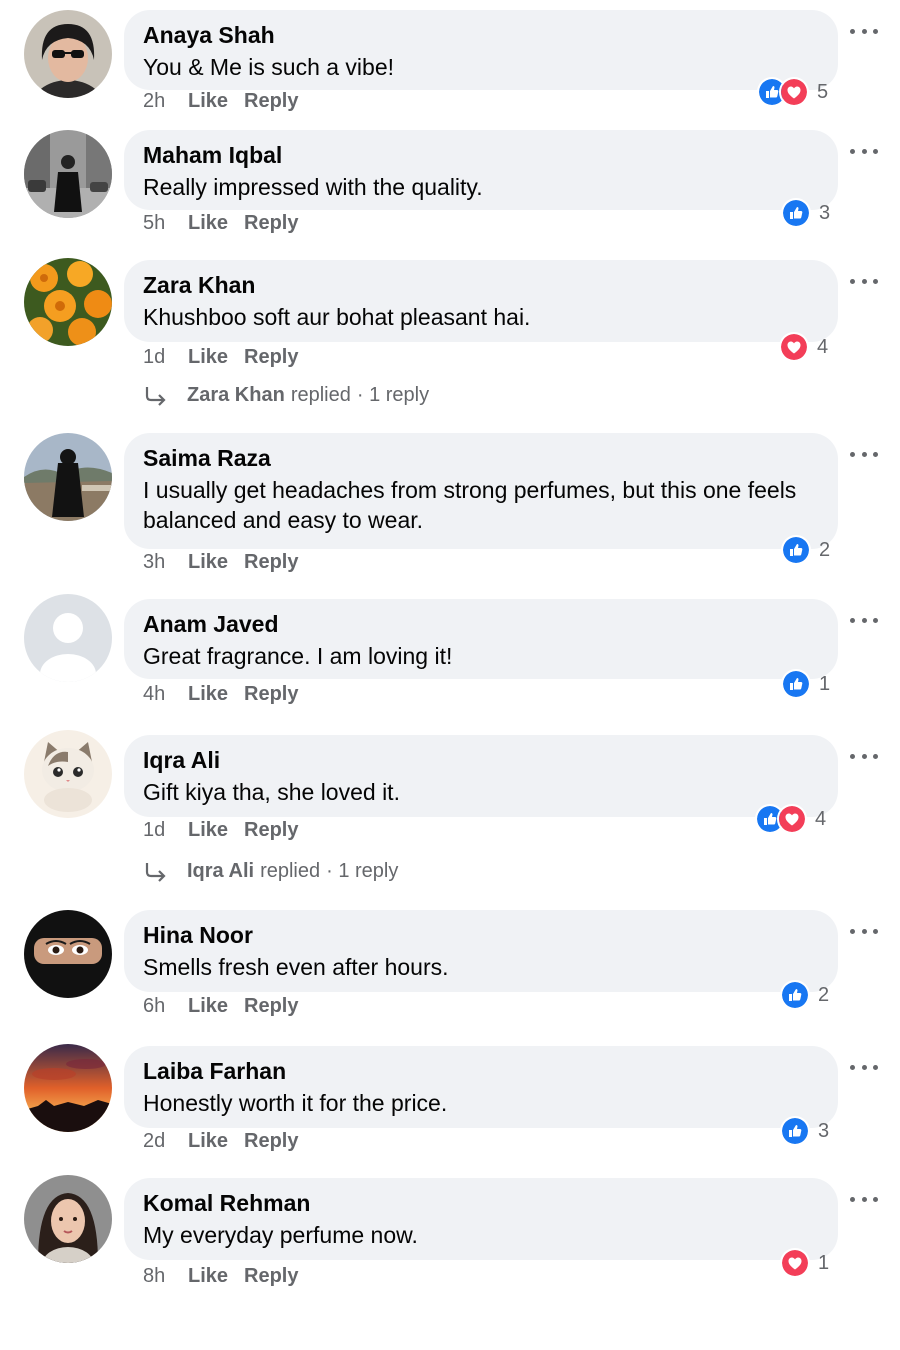 The height and width of the screenshot is (1350, 900). I want to click on reply-arrow-icon, so click(155, 872).